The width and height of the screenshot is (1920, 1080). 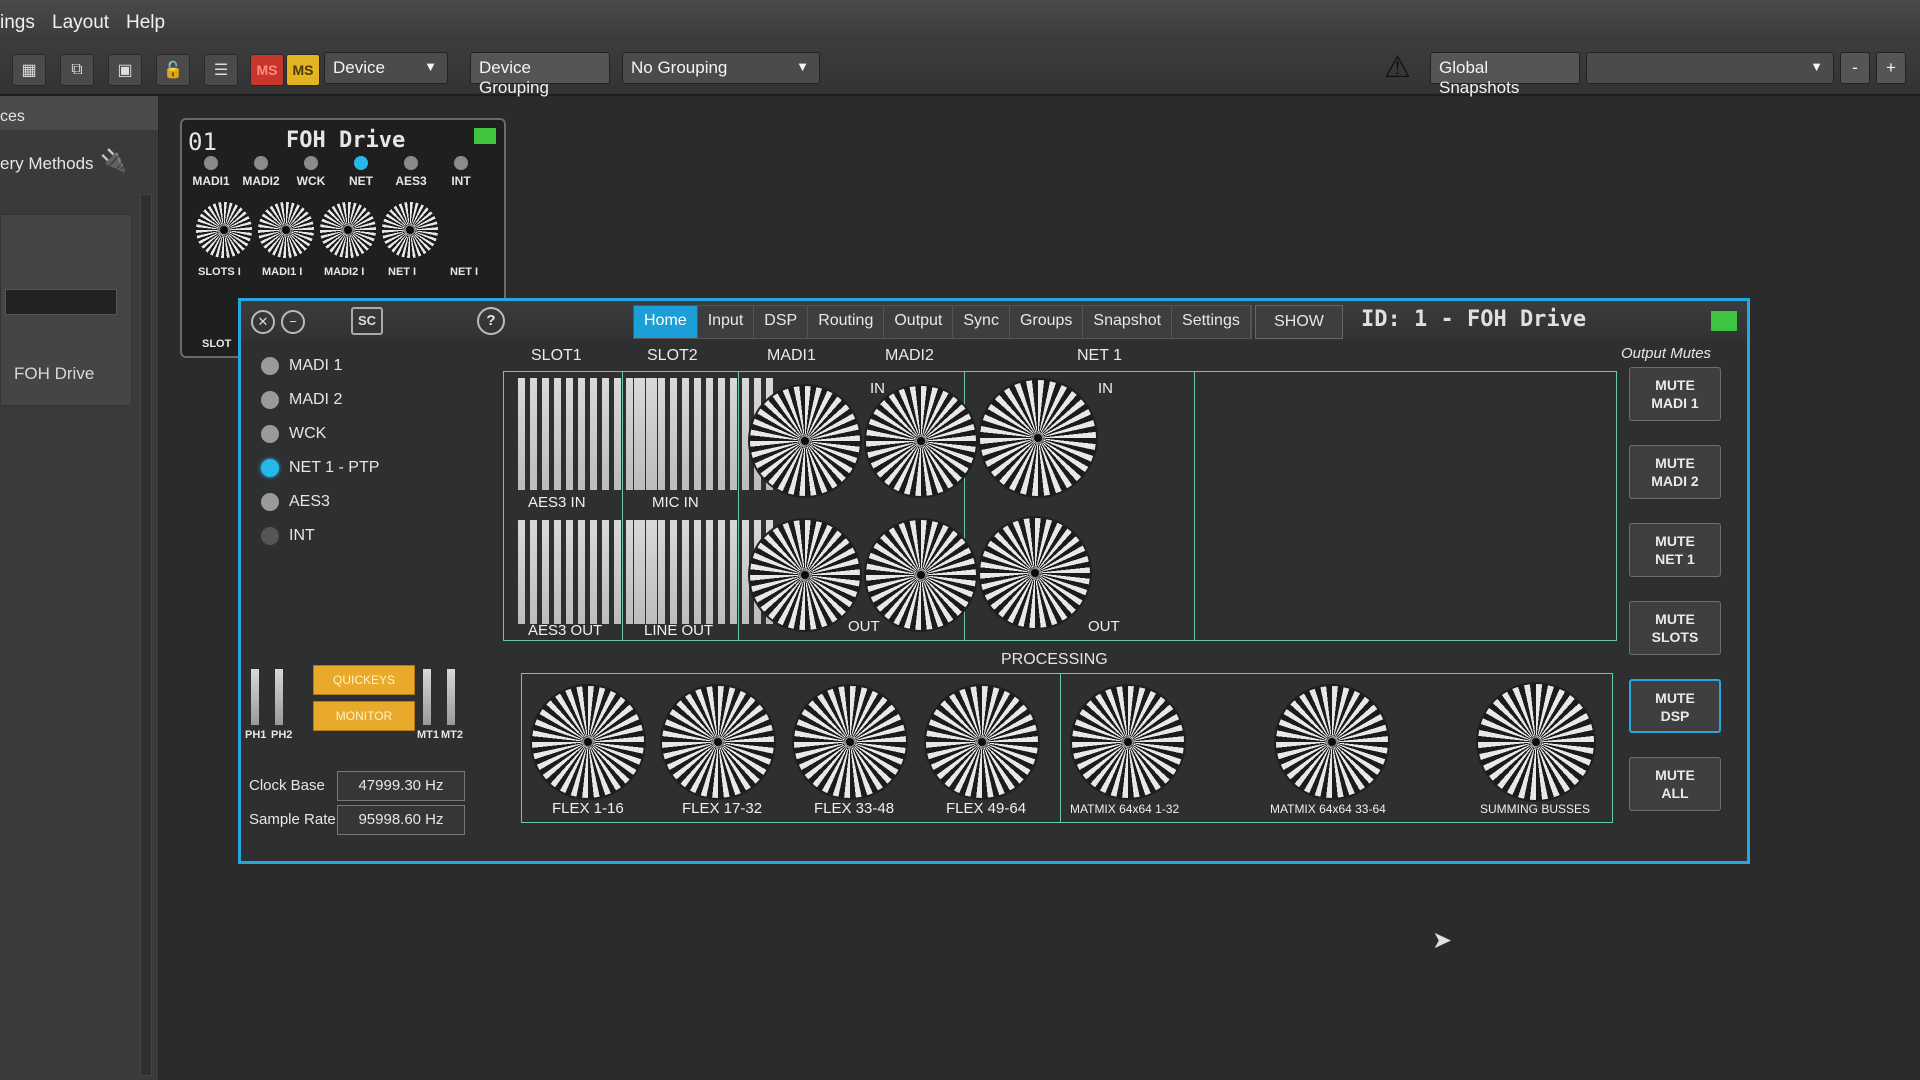 What do you see at coordinates (791, 355) in the screenshot?
I see `column-header-madi1: MADI1` at bounding box center [791, 355].